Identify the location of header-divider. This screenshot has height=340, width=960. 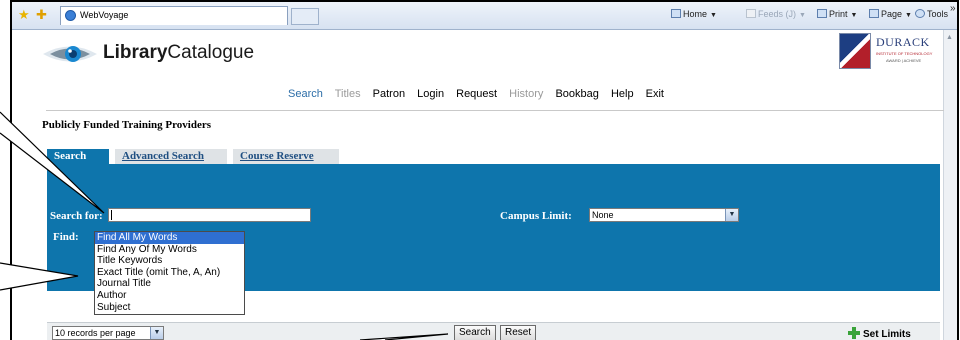
(495, 110).